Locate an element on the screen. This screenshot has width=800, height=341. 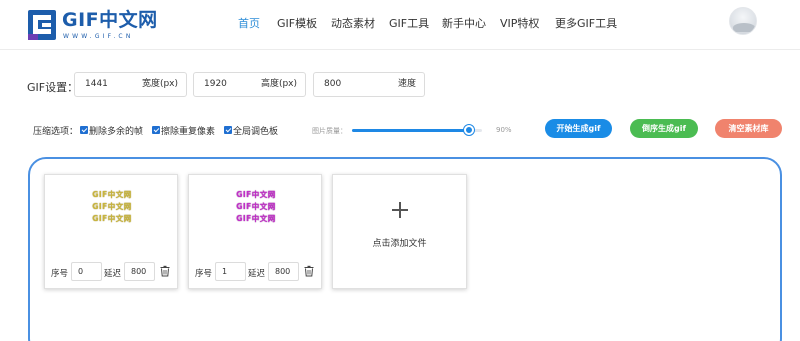
nav-gif-templates: GIF模板 is located at coordinates (297, 25).